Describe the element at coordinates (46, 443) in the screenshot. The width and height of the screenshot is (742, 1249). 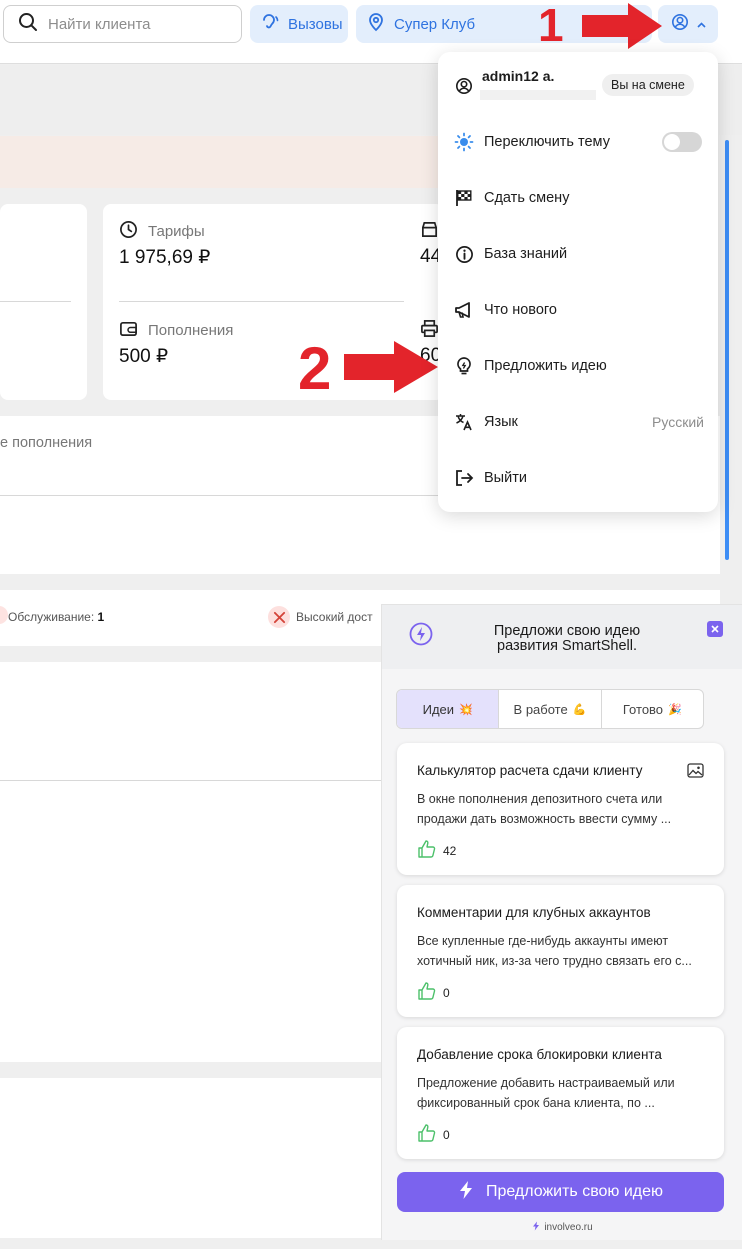
I see `topups-panel-title: е пополнения` at that location.